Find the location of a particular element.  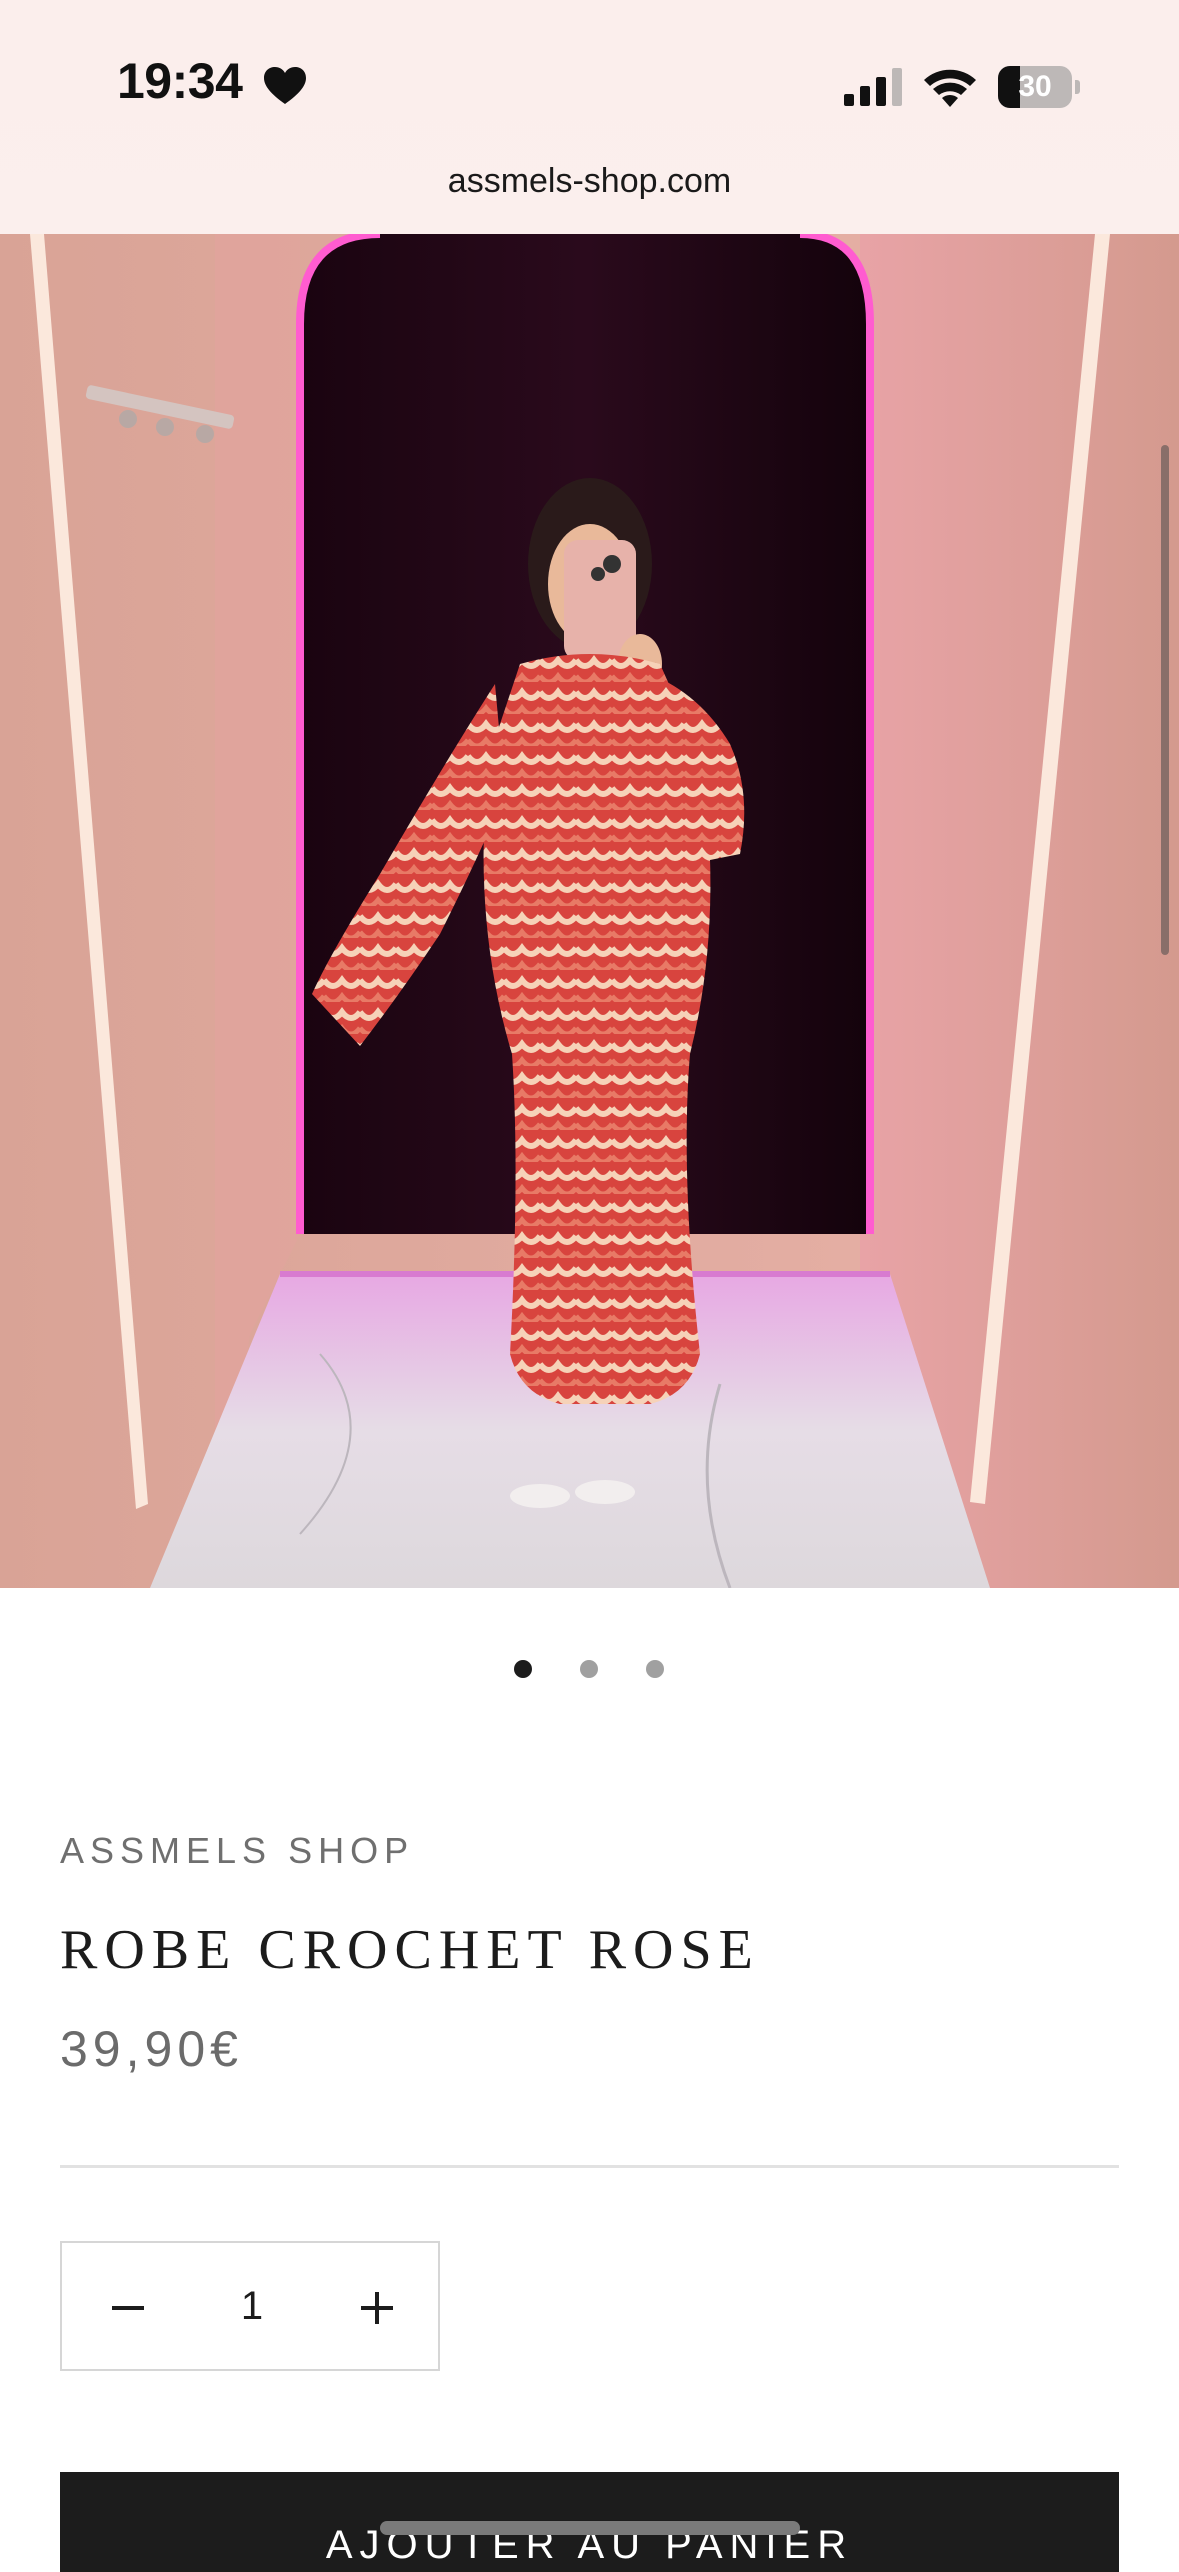

browser-url: assmels-shop.com is located at coordinates (589, 181).